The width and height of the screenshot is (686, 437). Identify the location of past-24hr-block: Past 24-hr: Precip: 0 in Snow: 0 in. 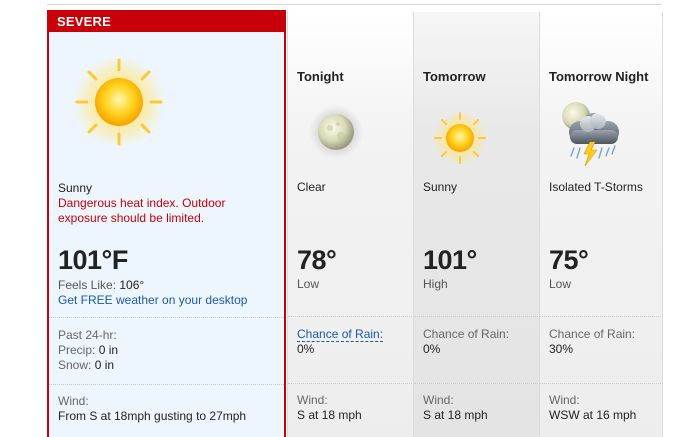
(88, 350).